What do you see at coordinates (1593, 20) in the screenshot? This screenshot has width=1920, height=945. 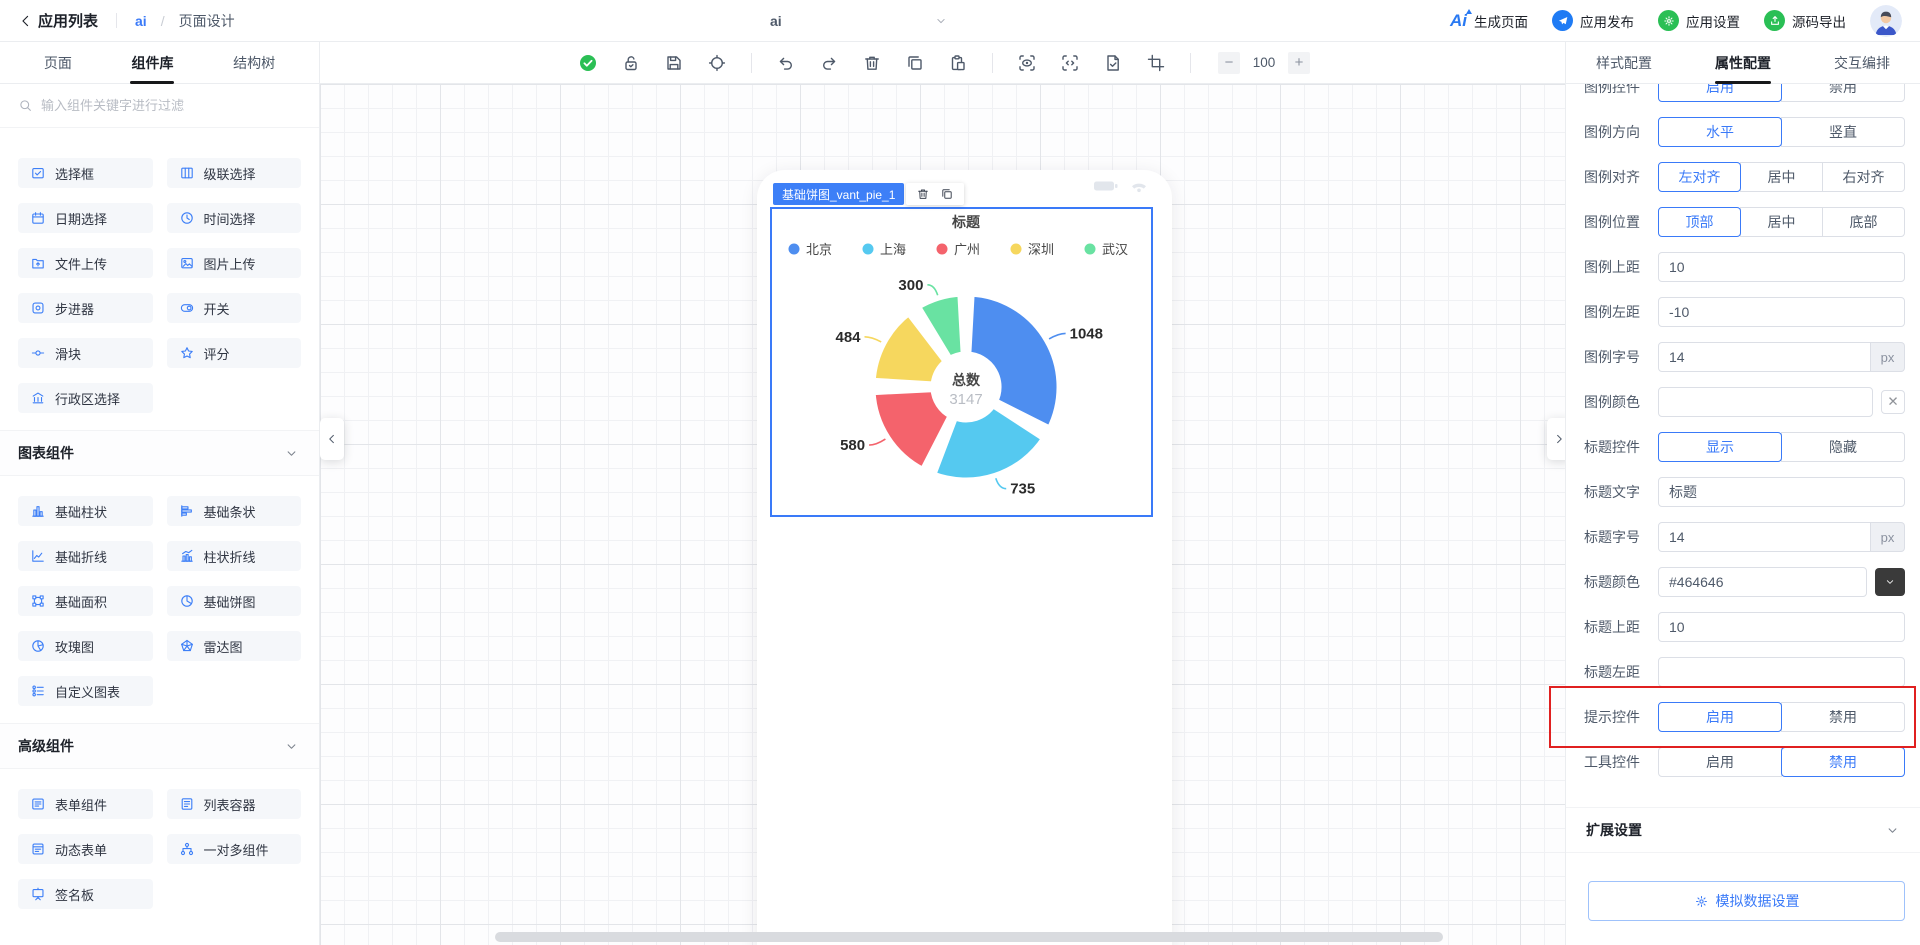 I see `action-publish: 应用发布` at bounding box center [1593, 20].